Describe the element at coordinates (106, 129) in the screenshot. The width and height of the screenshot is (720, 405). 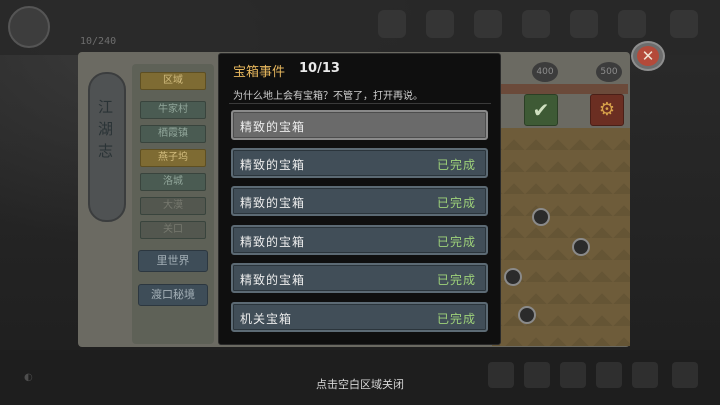
I see `scroll-title-char: 湖` at that location.